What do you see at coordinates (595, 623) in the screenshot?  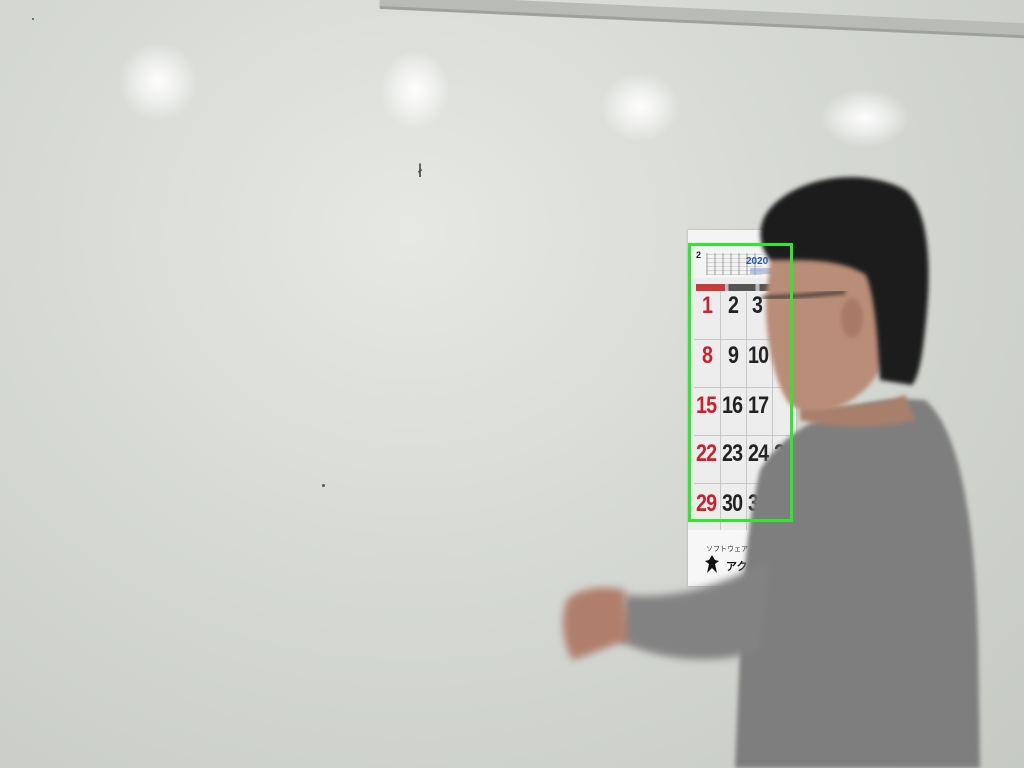 I see `person-hand` at bounding box center [595, 623].